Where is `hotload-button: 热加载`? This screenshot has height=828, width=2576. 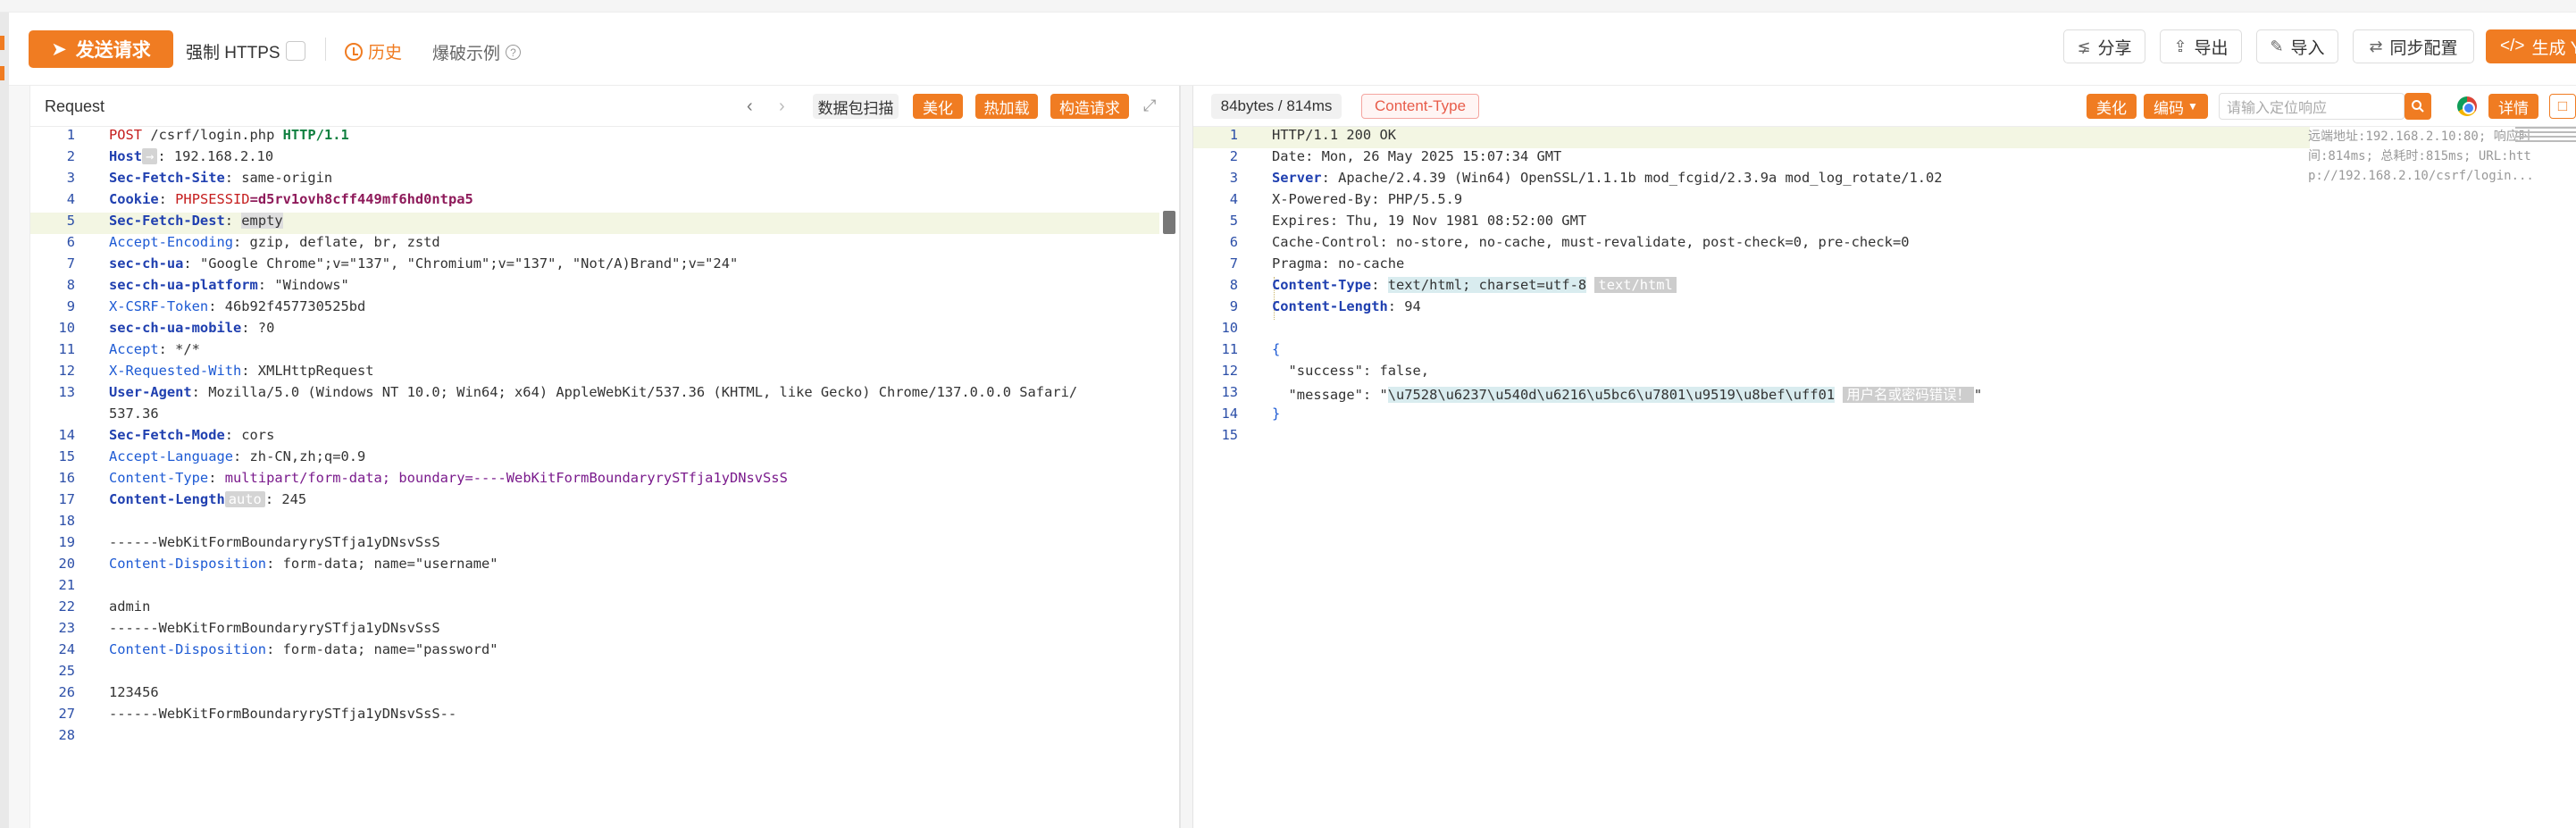
hotload-button: 热加载 is located at coordinates (1007, 107).